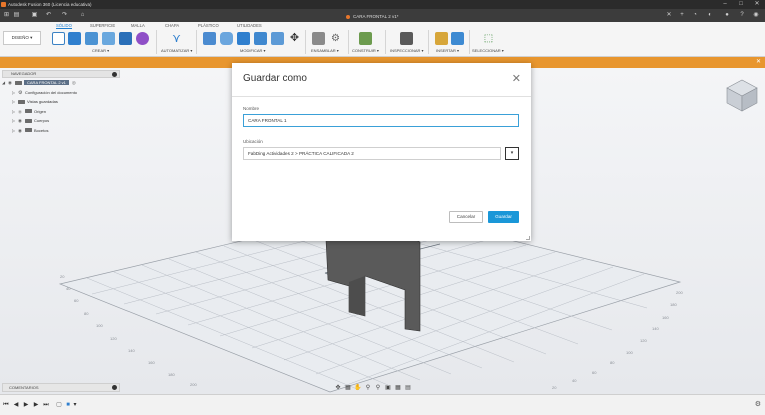  I want to click on next-step-icon: ▶, so click(36, 405).